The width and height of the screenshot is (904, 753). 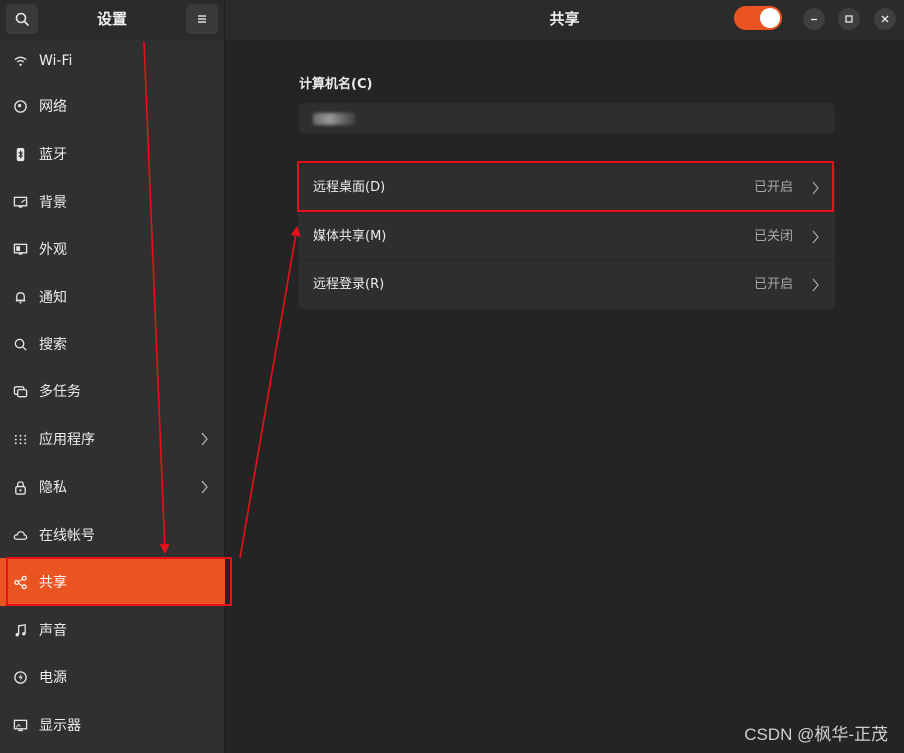 I want to click on sidebar-item-label: 隐私, so click(x=53, y=488).